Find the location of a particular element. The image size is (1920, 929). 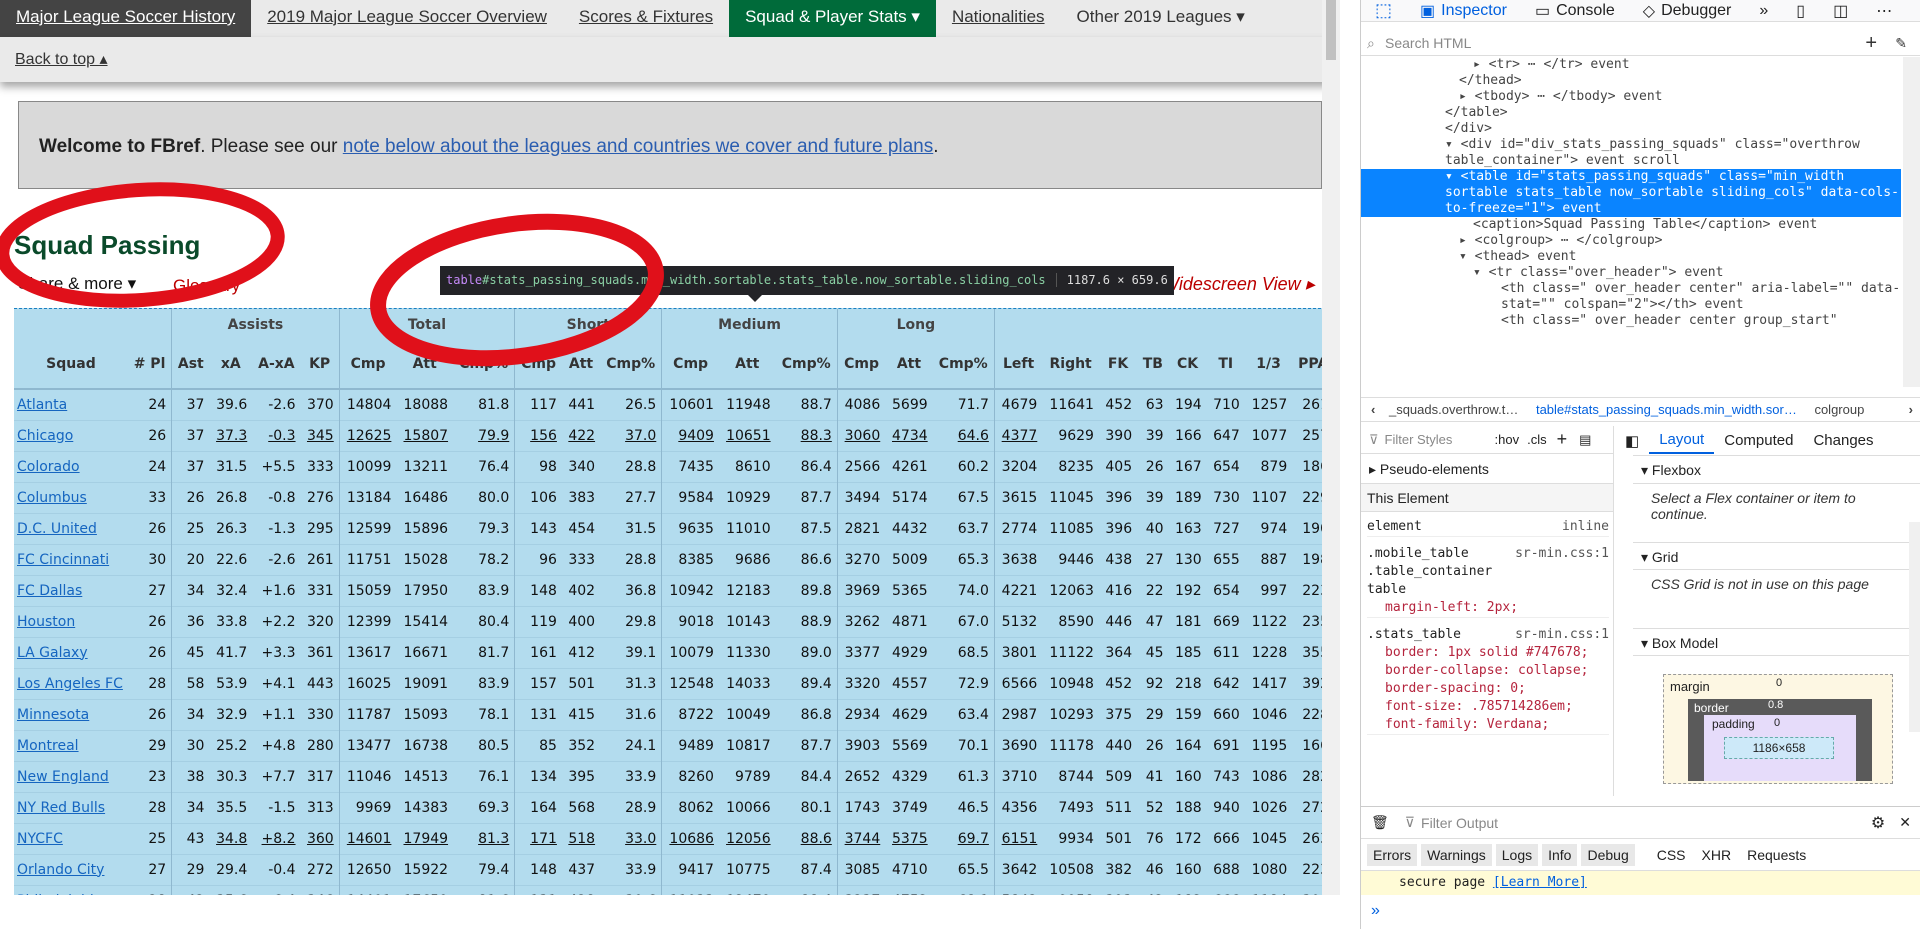

tab-changes: Changes is located at coordinates (1843, 440).